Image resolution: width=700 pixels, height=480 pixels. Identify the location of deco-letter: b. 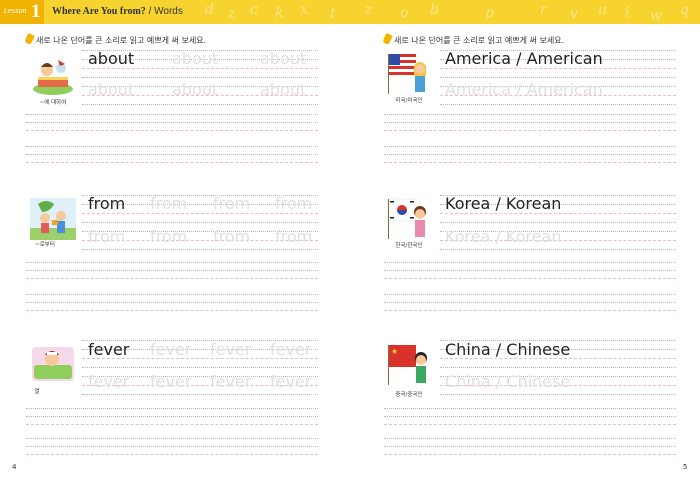
(434, 10).